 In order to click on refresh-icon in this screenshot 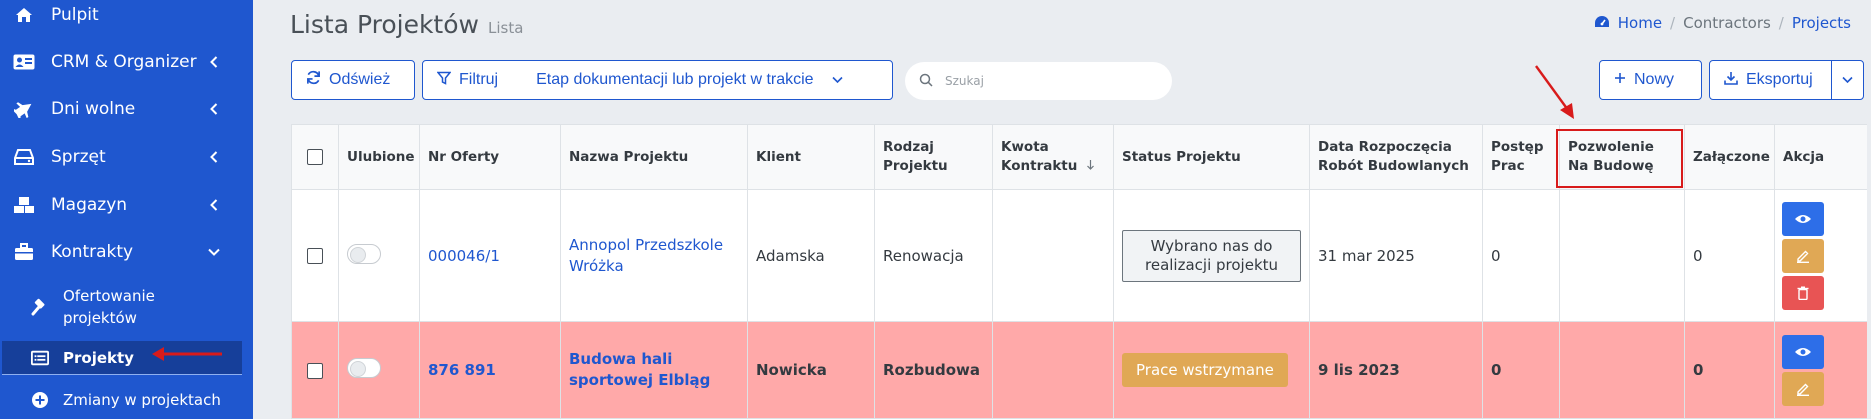, I will do `click(313, 80)`.